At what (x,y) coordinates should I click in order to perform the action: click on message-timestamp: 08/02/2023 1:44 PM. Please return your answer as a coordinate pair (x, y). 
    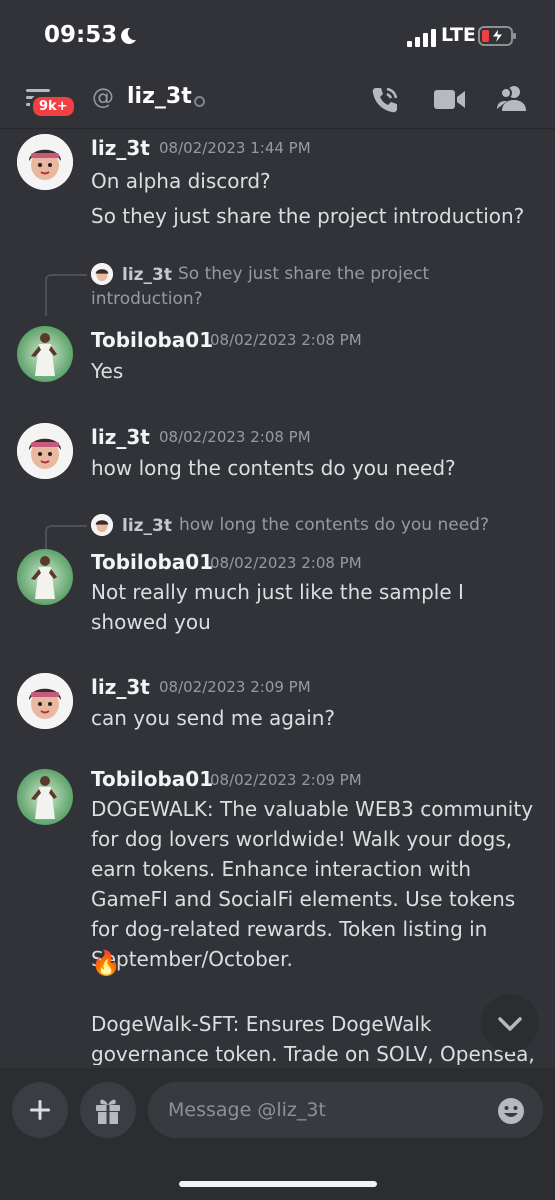
    Looking at the image, I should click on (235, 148).